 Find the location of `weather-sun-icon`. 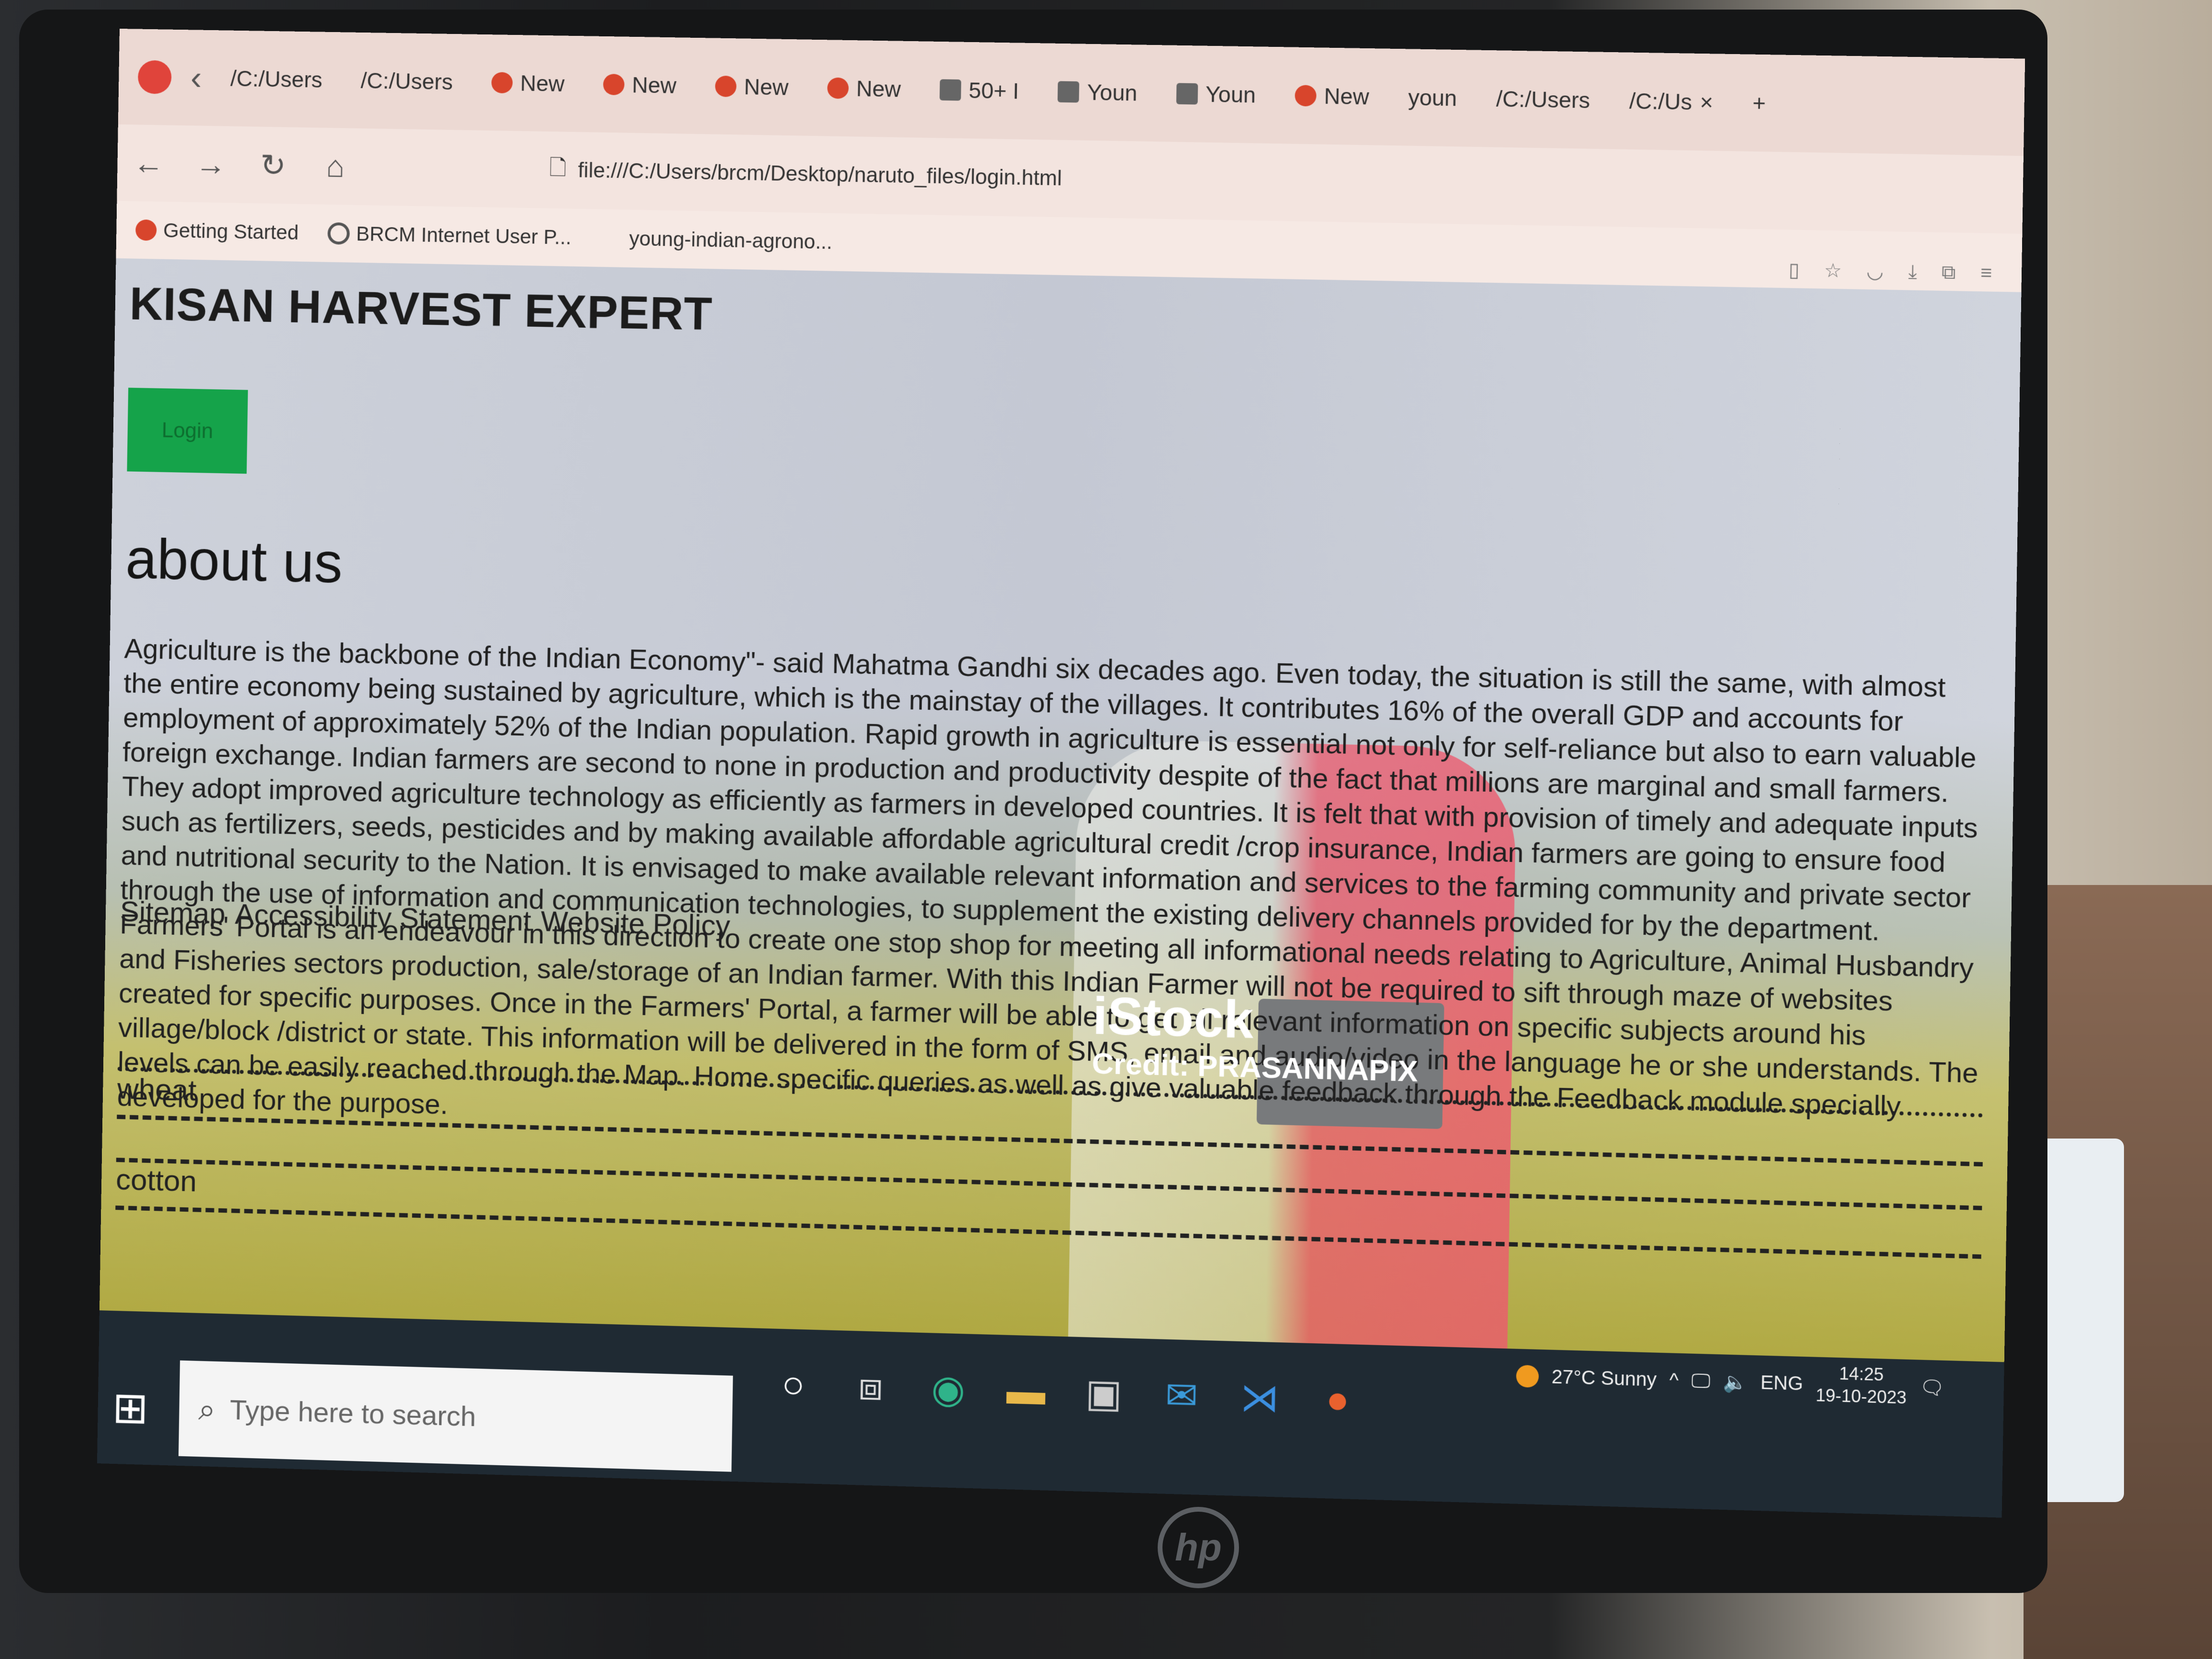

weather-sun-icon is located at coordinates (1527, 1376).